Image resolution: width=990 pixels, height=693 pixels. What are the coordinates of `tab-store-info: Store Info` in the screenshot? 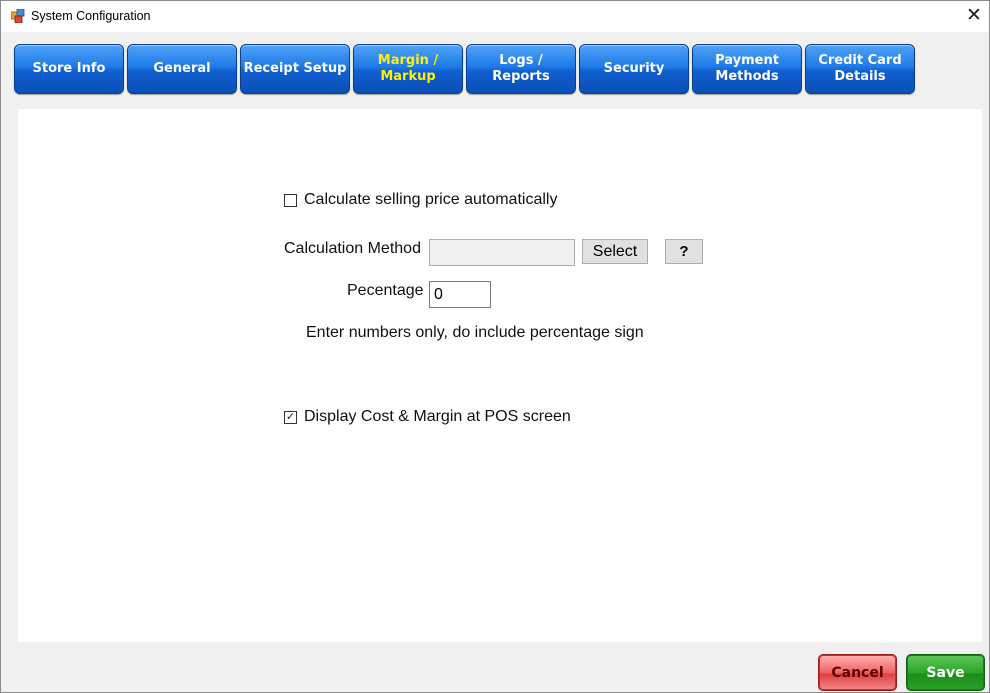 It's located at (69, 69).